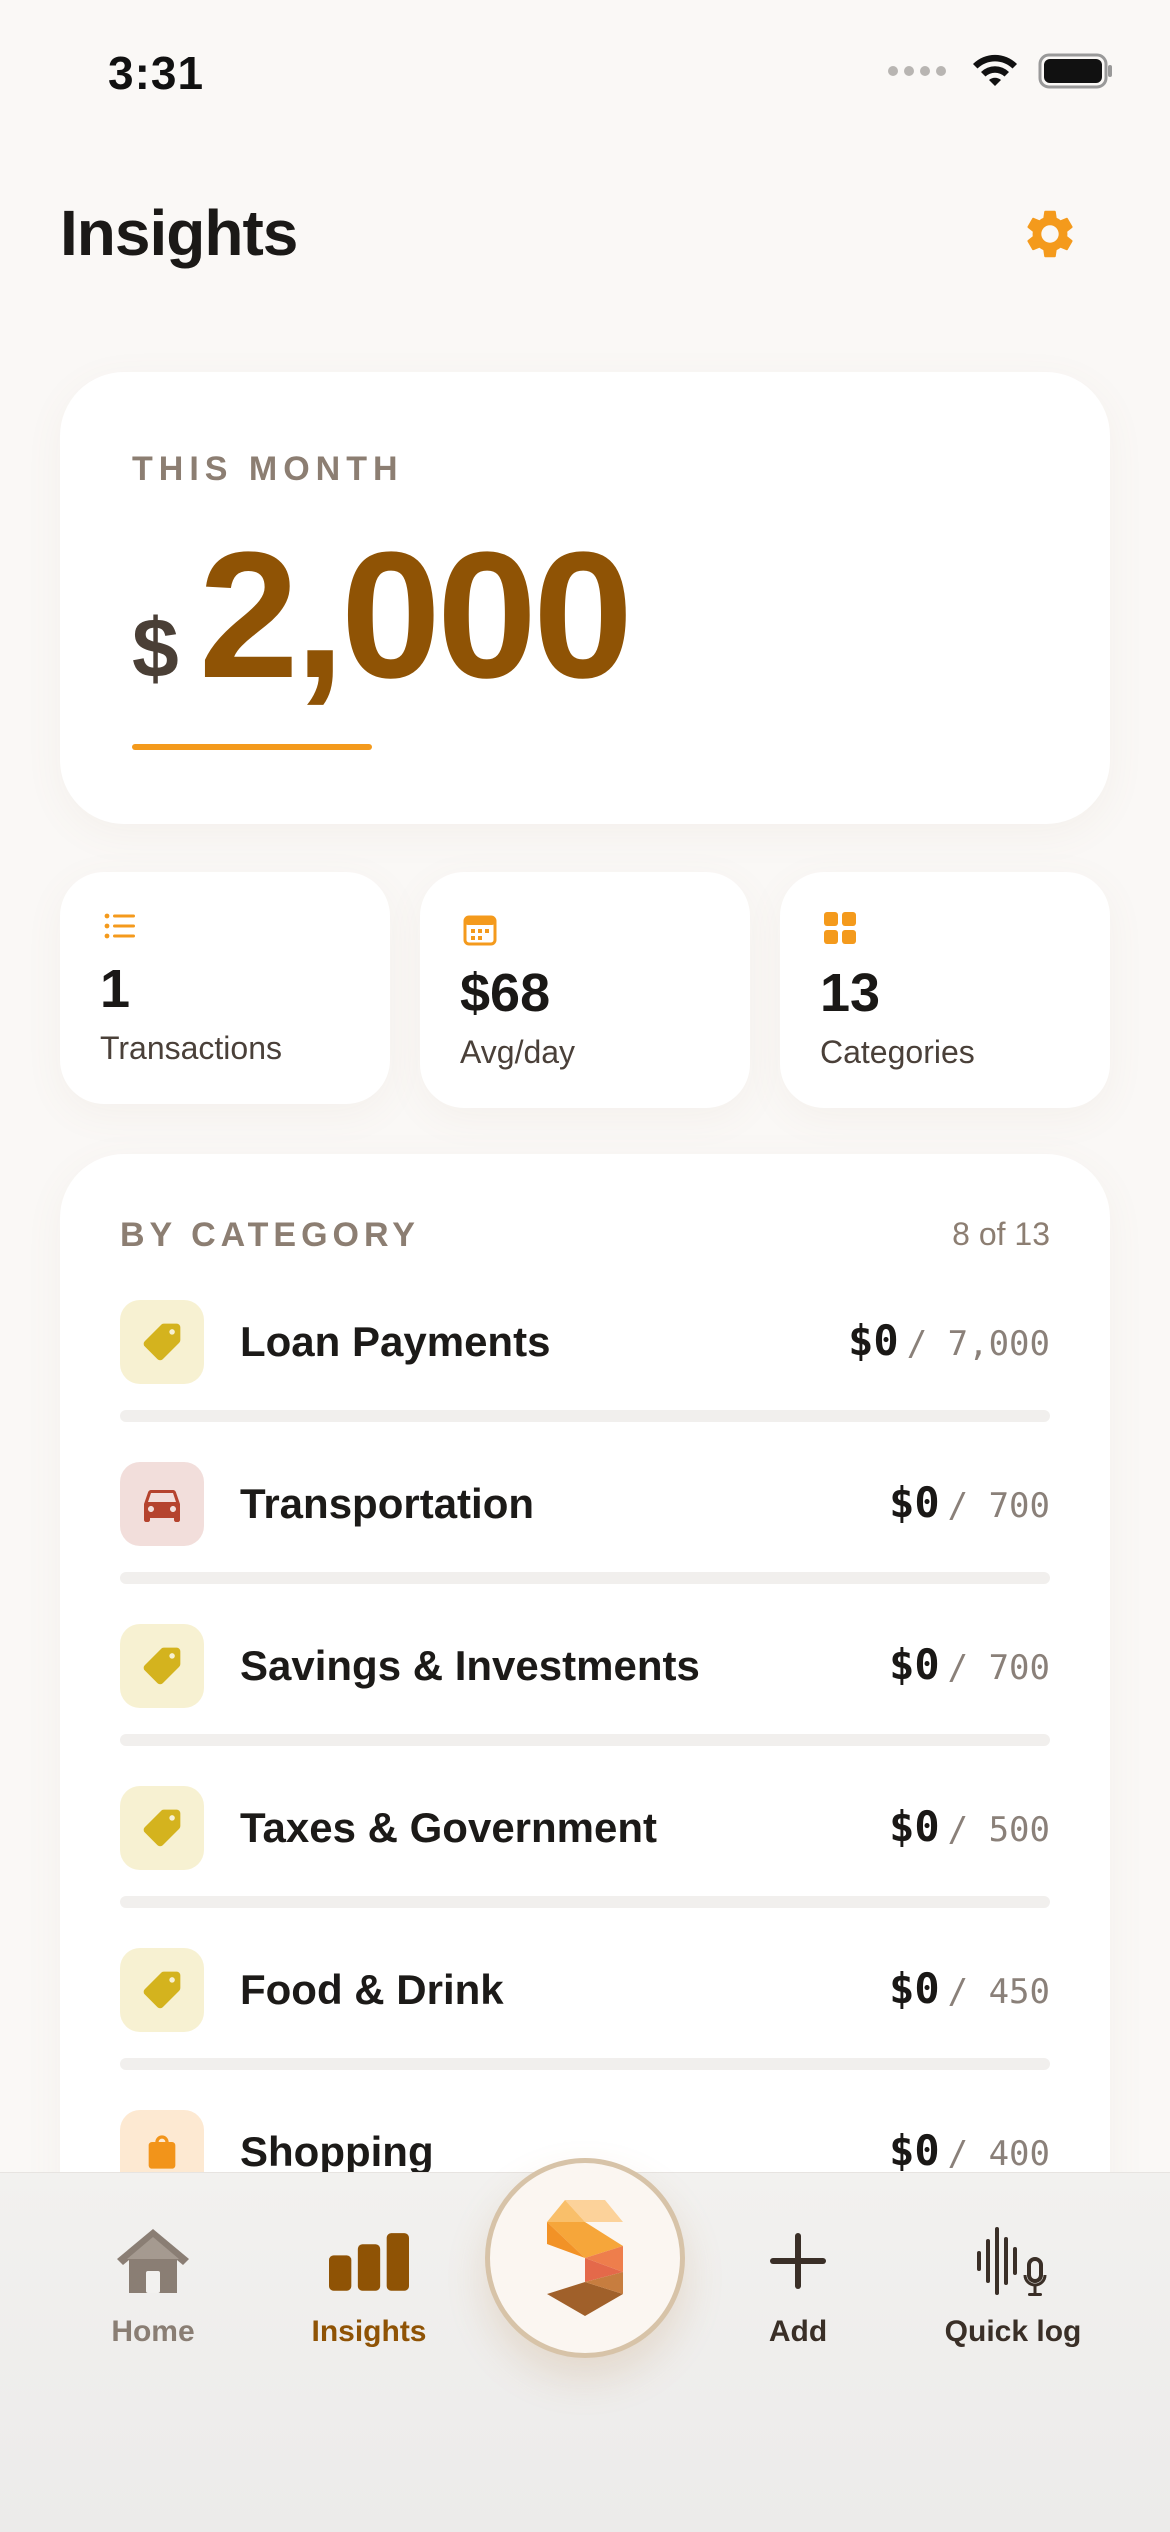 The height and width of the screenshot is (2532, 1170). Describe the element at coordinates (585, 1543) in the screenshot. I see `list-item: Transportation $0 / 700` at that location.